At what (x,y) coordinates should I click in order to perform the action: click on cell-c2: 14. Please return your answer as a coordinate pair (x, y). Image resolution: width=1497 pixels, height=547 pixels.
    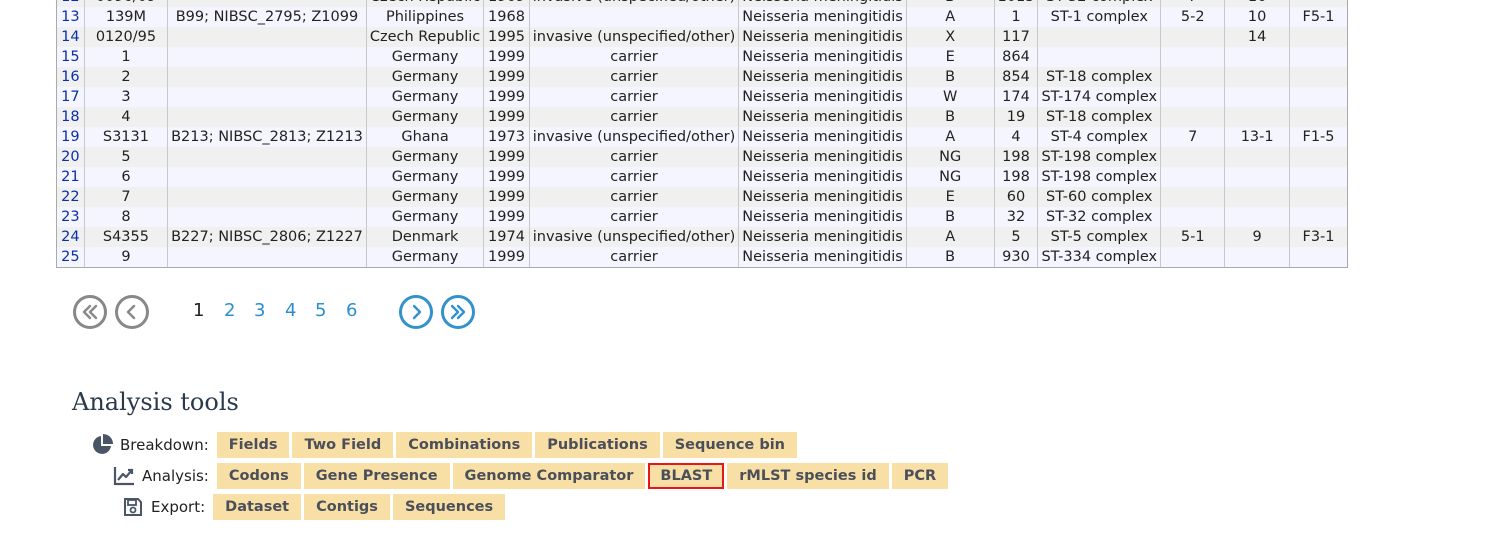
    Looking at the image, I should click on (1257, 37).